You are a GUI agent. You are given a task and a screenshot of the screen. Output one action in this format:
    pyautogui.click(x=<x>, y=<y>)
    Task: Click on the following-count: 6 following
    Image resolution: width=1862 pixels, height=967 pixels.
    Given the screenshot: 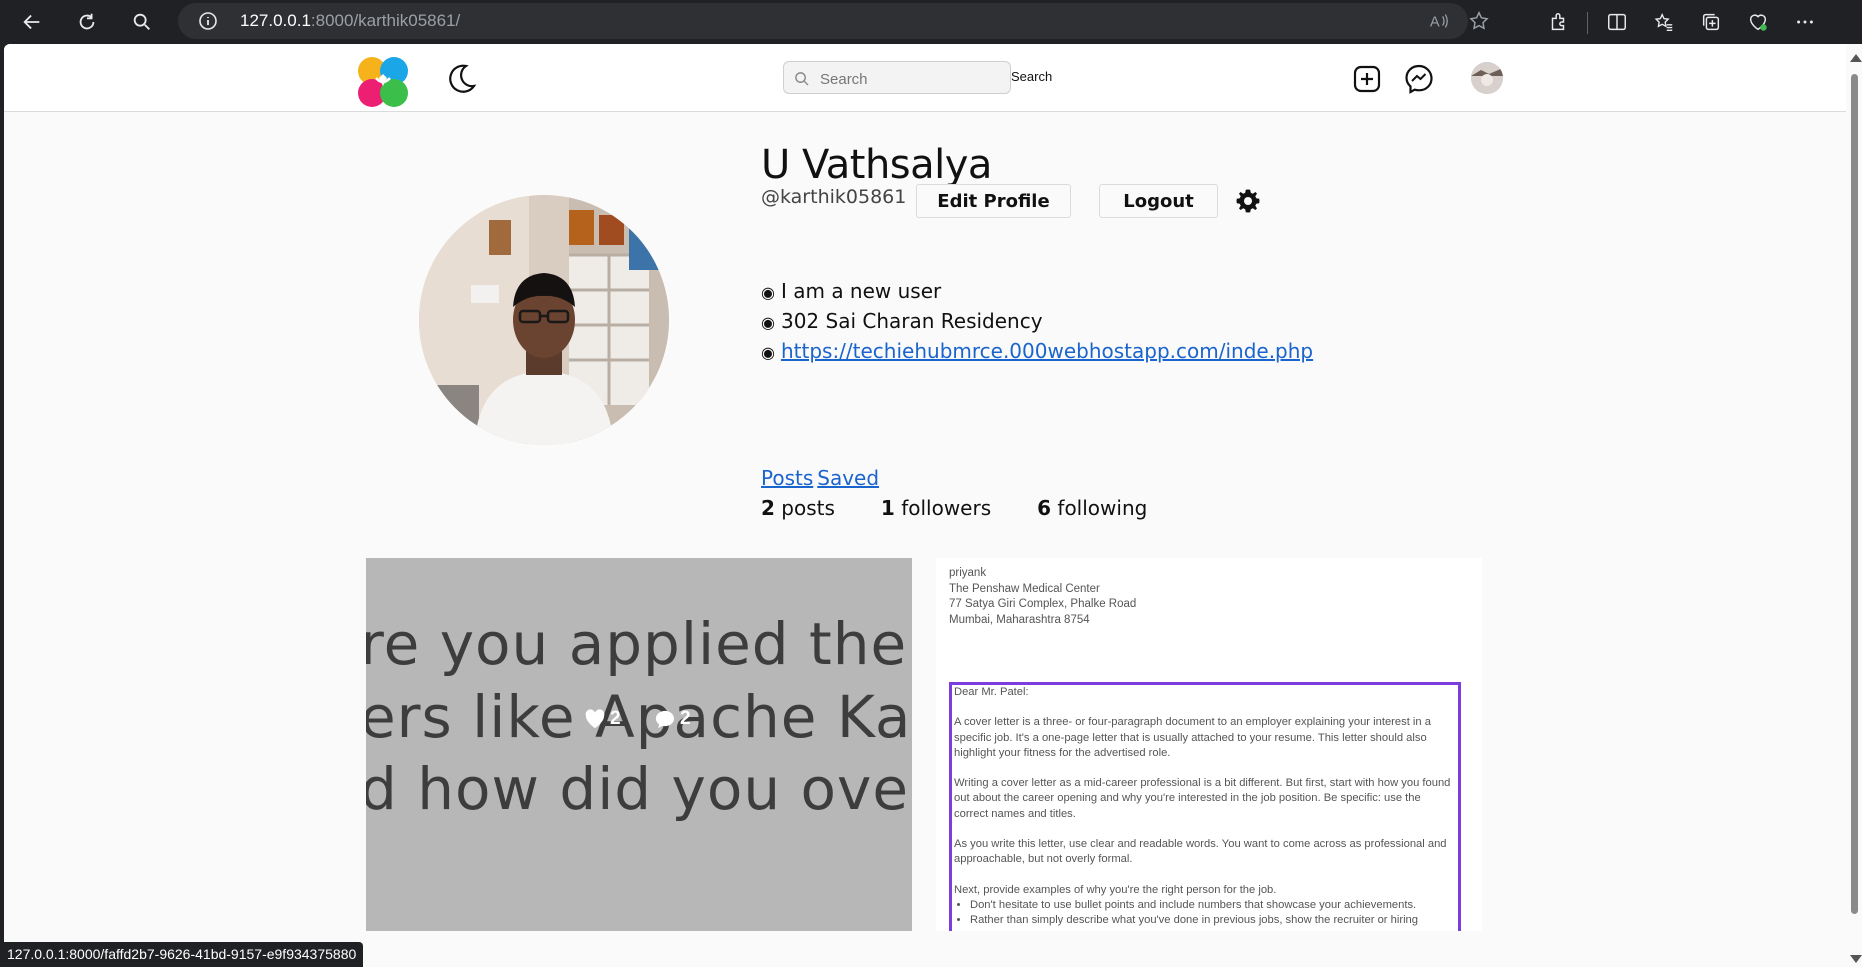 What is the action you would take?
    pyautogui.click(x=1092, y=508)
    